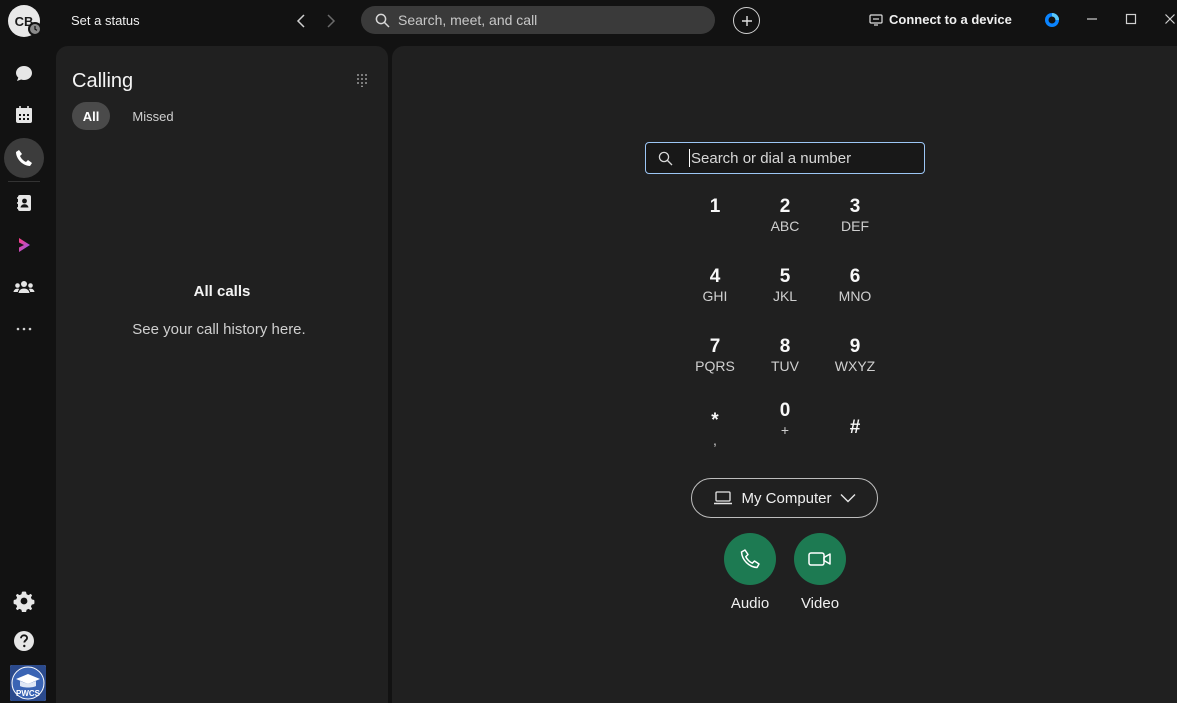  I want to click on dial-key-letters: +, so click(785, 430).